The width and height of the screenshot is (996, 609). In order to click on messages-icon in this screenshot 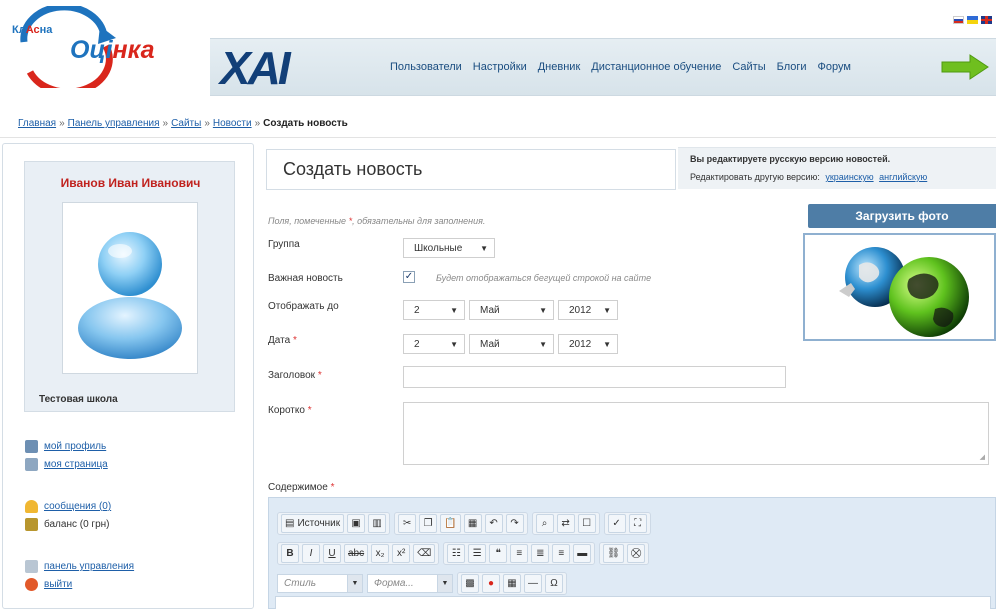, I will do `click(31, 506)`.